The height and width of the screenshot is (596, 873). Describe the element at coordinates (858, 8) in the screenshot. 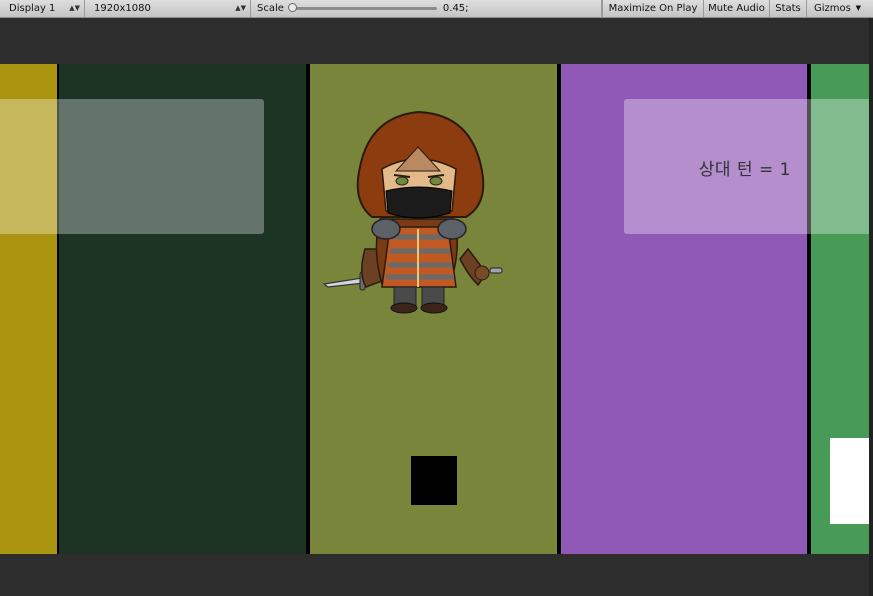

I see `dropdown-arrow-icon: ▼` at that location.